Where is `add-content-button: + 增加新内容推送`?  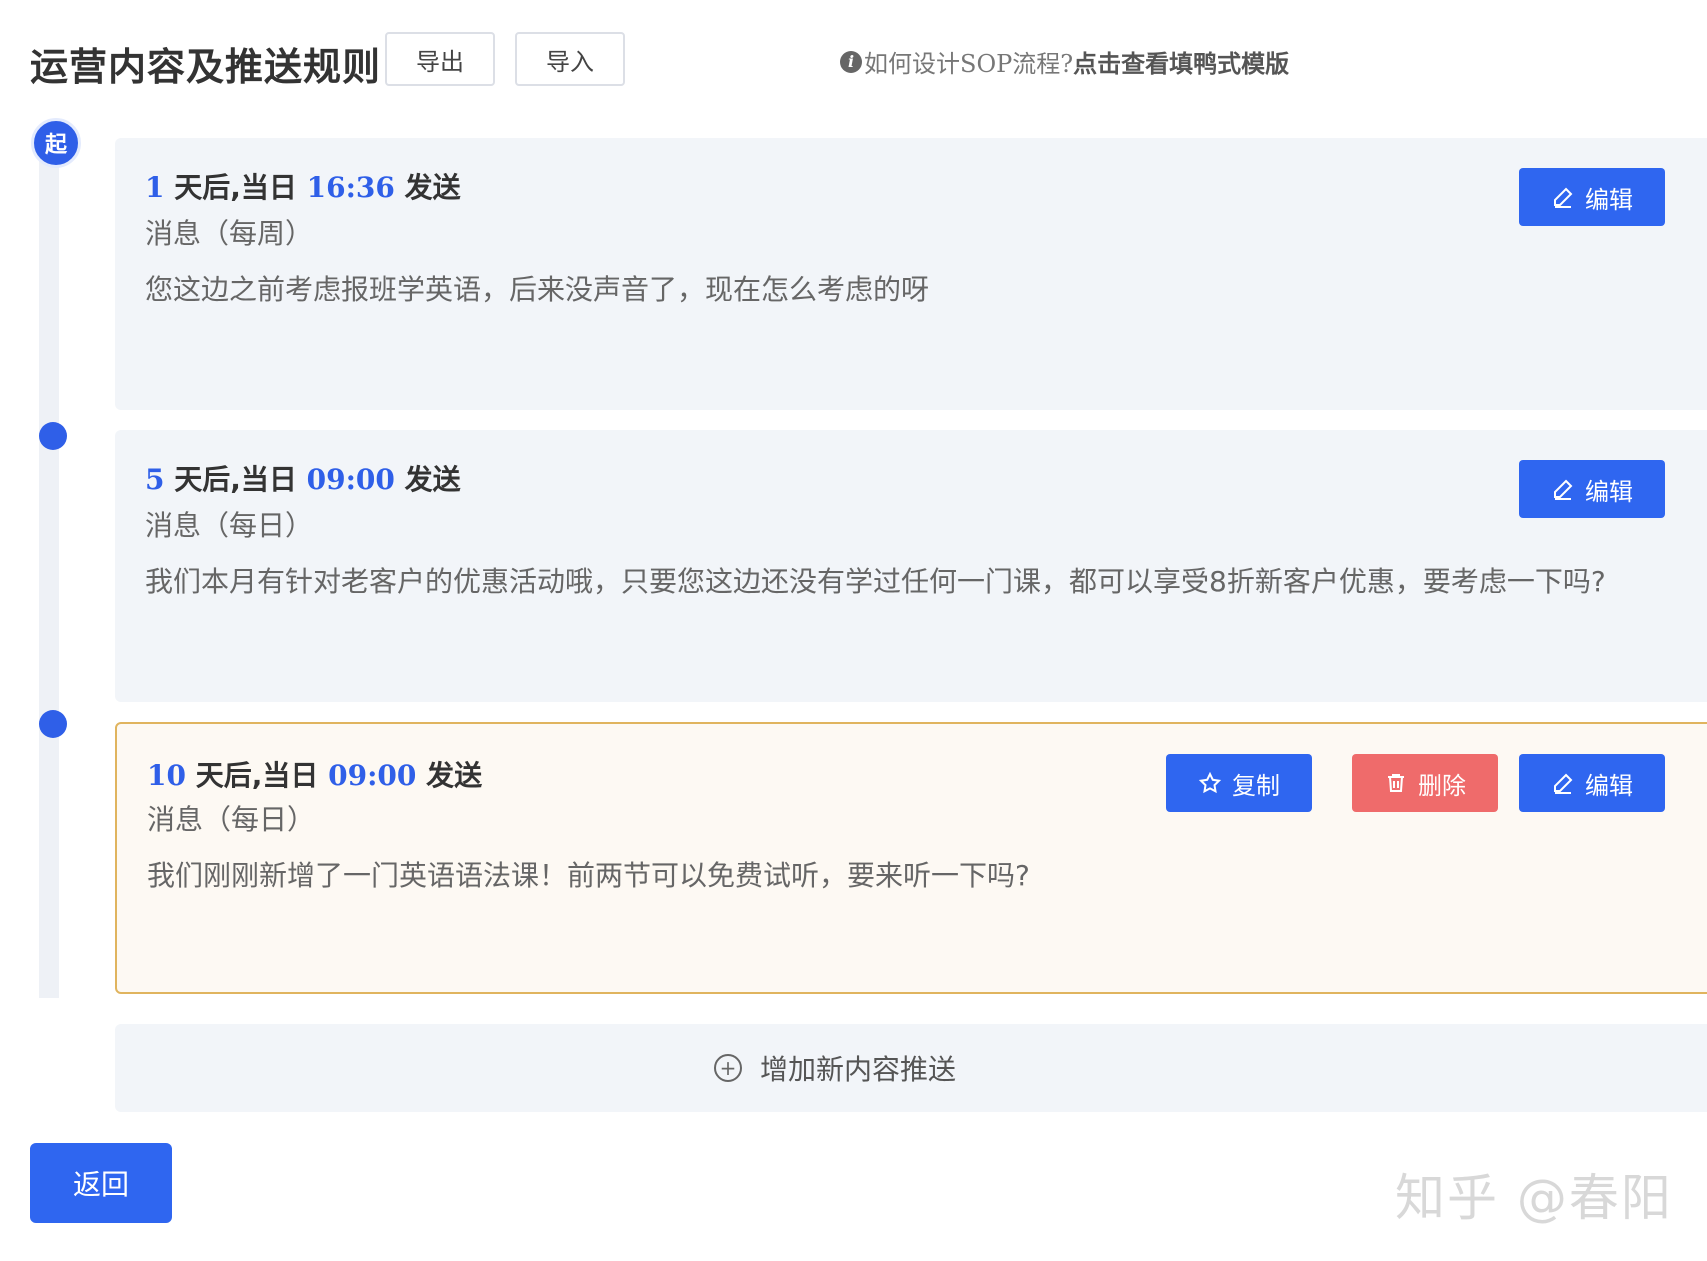
add-content-button: + 增加新内容推送 is located at coordinates (911, 1068).